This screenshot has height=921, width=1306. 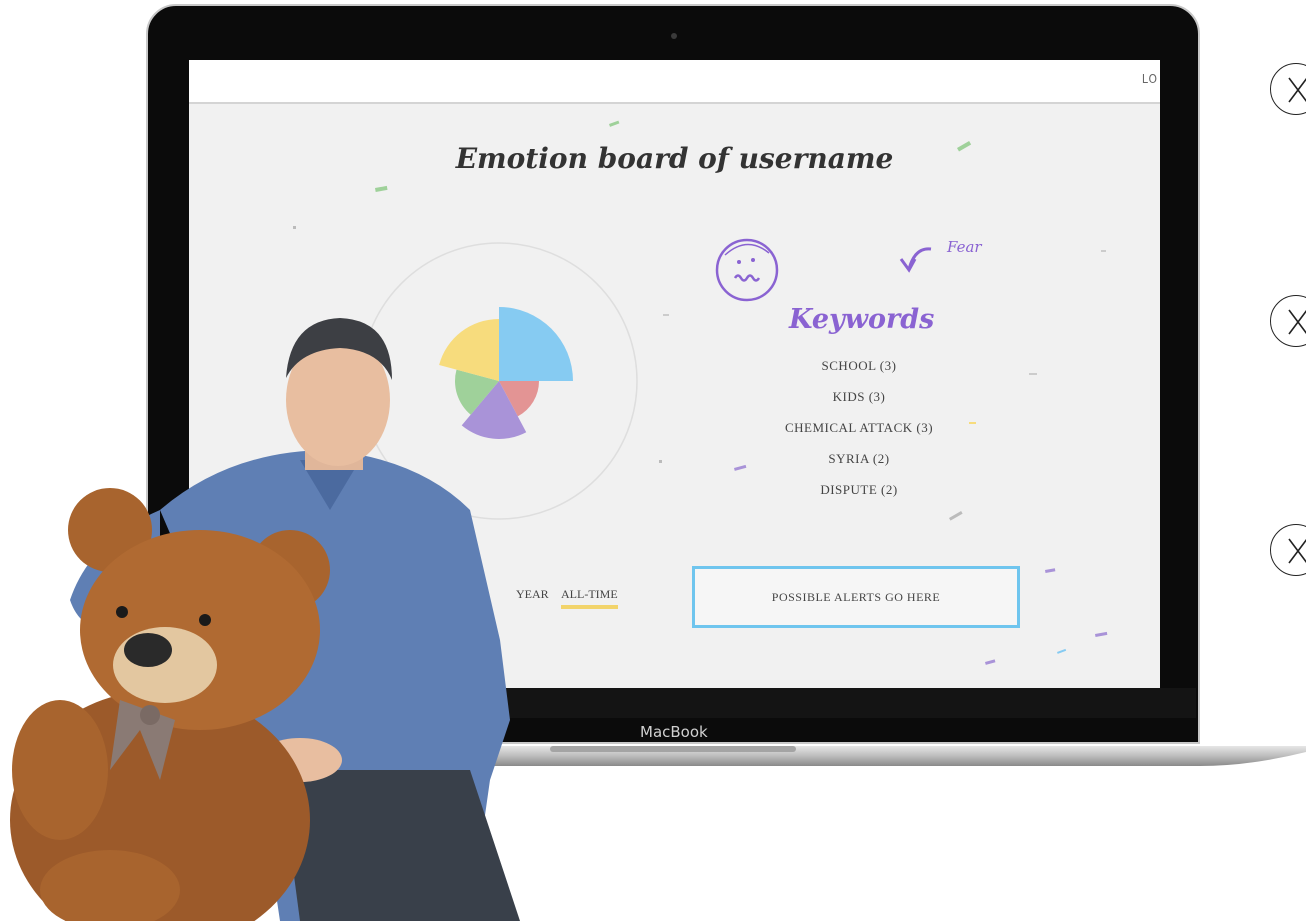 What do you see at coordinates (674, 158) in the screenshot?
I see `board-title: Emotion board of username` at bounding box center [674, 158].